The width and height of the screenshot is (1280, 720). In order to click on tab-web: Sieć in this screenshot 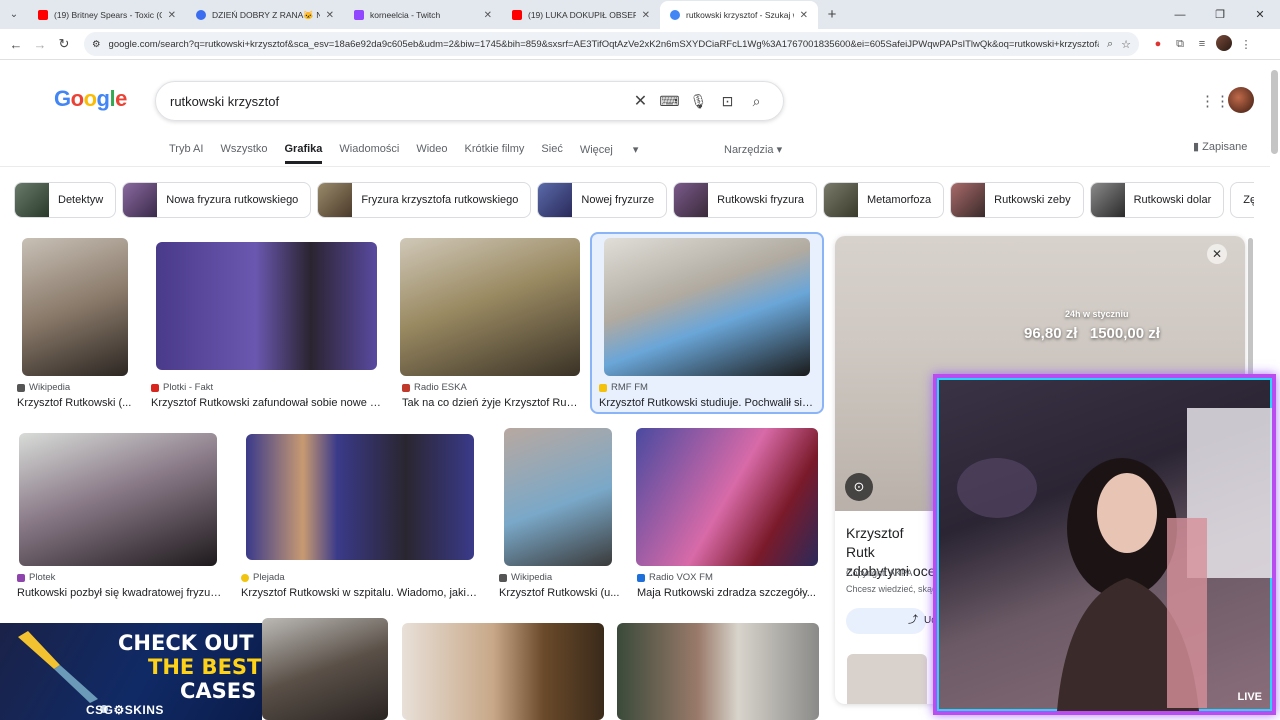, I will do `click(551, 153)`.